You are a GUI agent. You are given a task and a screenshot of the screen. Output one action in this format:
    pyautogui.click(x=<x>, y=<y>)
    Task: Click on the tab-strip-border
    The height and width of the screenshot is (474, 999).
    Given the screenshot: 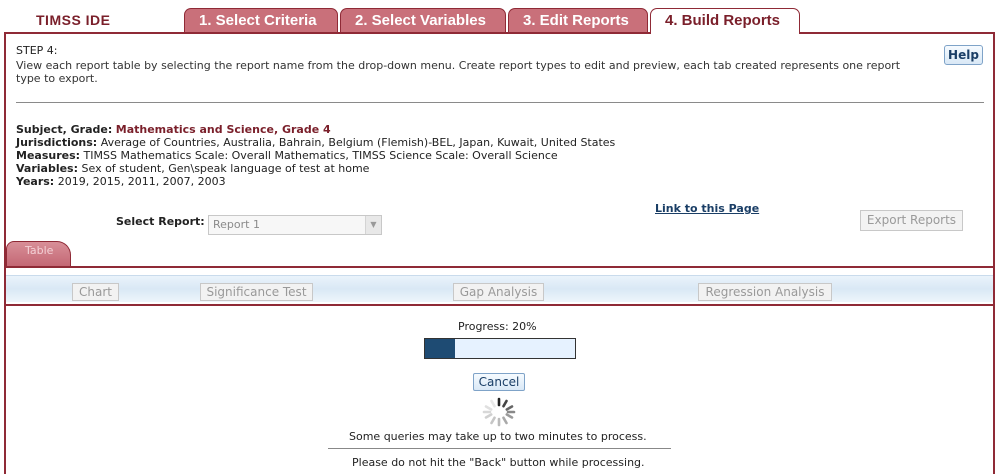 What is the action you would take?
    pyautogui.click(x=499, y=267)
    